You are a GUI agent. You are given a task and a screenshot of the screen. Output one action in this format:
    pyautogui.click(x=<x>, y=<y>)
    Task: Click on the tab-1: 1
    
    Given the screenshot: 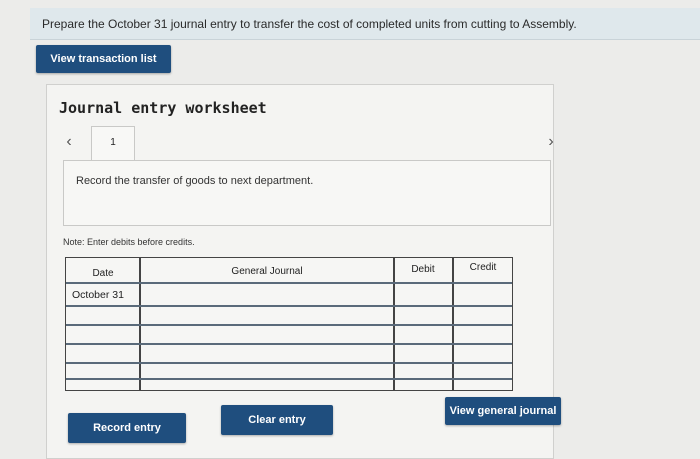 What is the action you would take?
    pyautogui.click(x=113, y=143)
    